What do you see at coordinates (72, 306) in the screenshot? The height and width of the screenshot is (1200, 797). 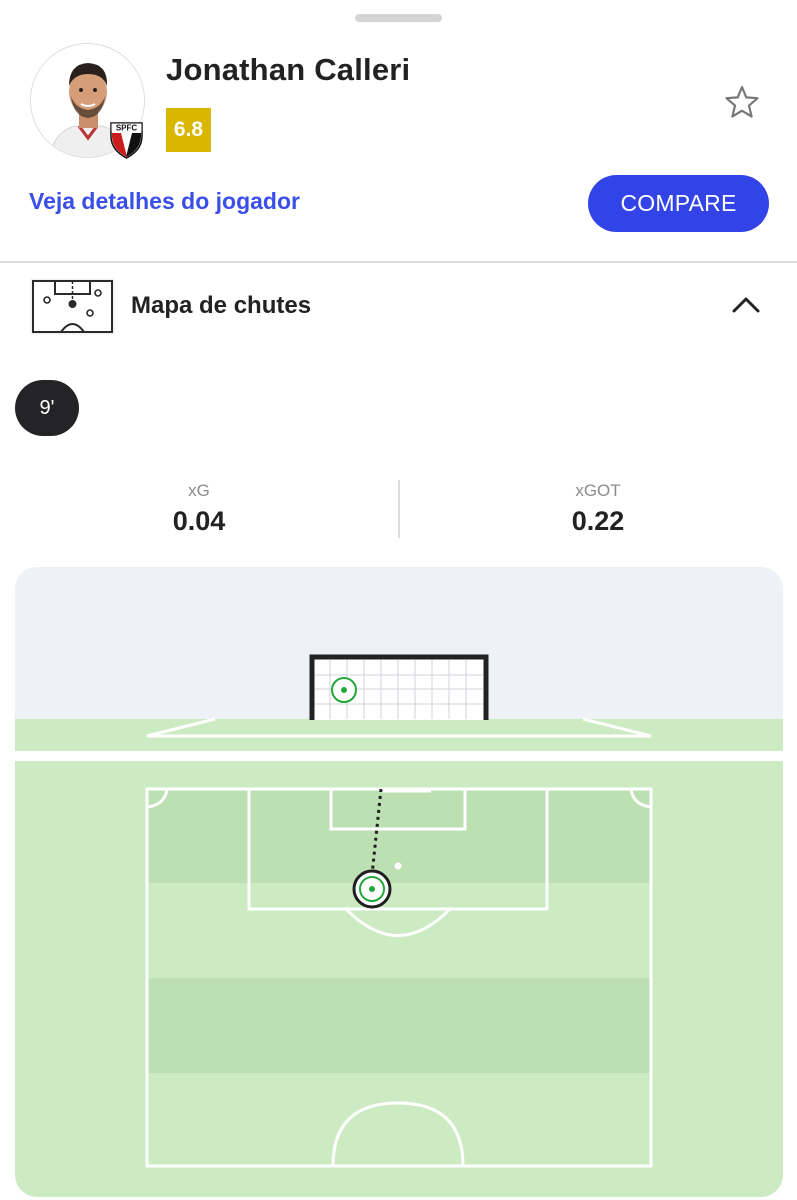 I see `shot-map-icon` at bounding box center [72, 306].